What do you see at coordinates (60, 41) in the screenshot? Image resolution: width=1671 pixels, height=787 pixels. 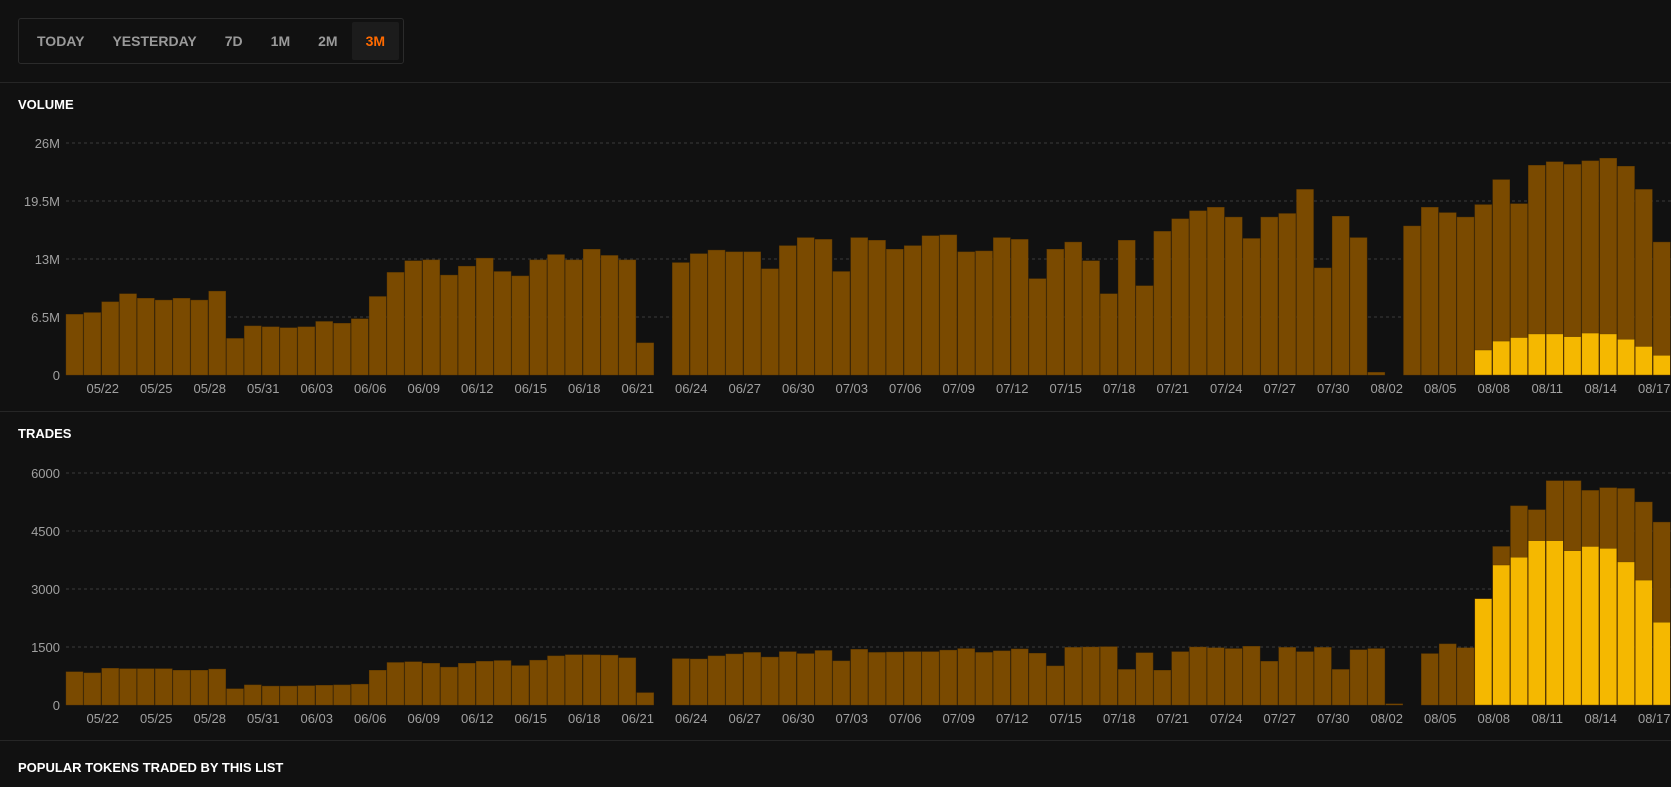 I see `range-tab-today: TODAY` at bounding box center [60, 41].